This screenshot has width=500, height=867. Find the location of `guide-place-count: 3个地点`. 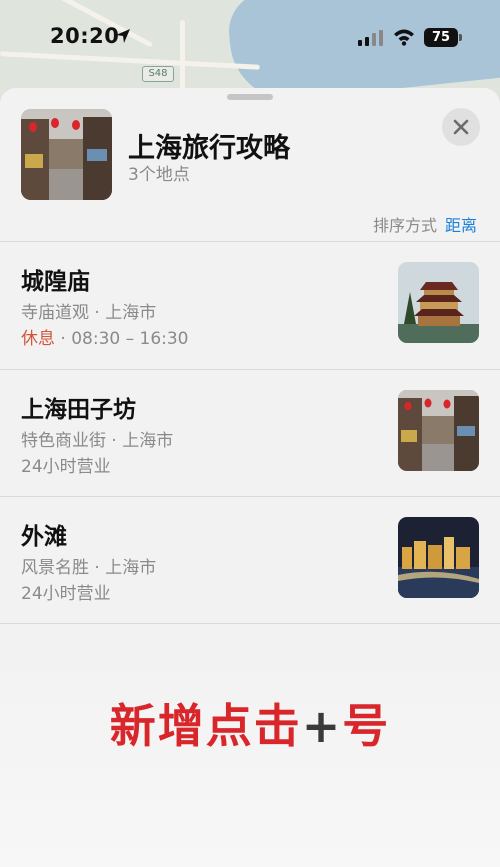

guide-place-count: 3个地点 is located at coordinates (159, 175).